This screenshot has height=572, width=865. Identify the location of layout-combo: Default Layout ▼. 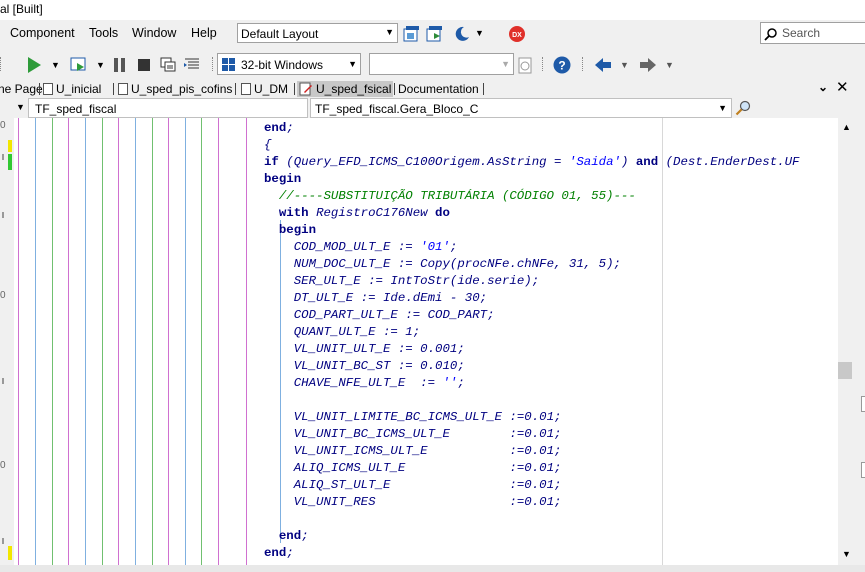
(317, 33).